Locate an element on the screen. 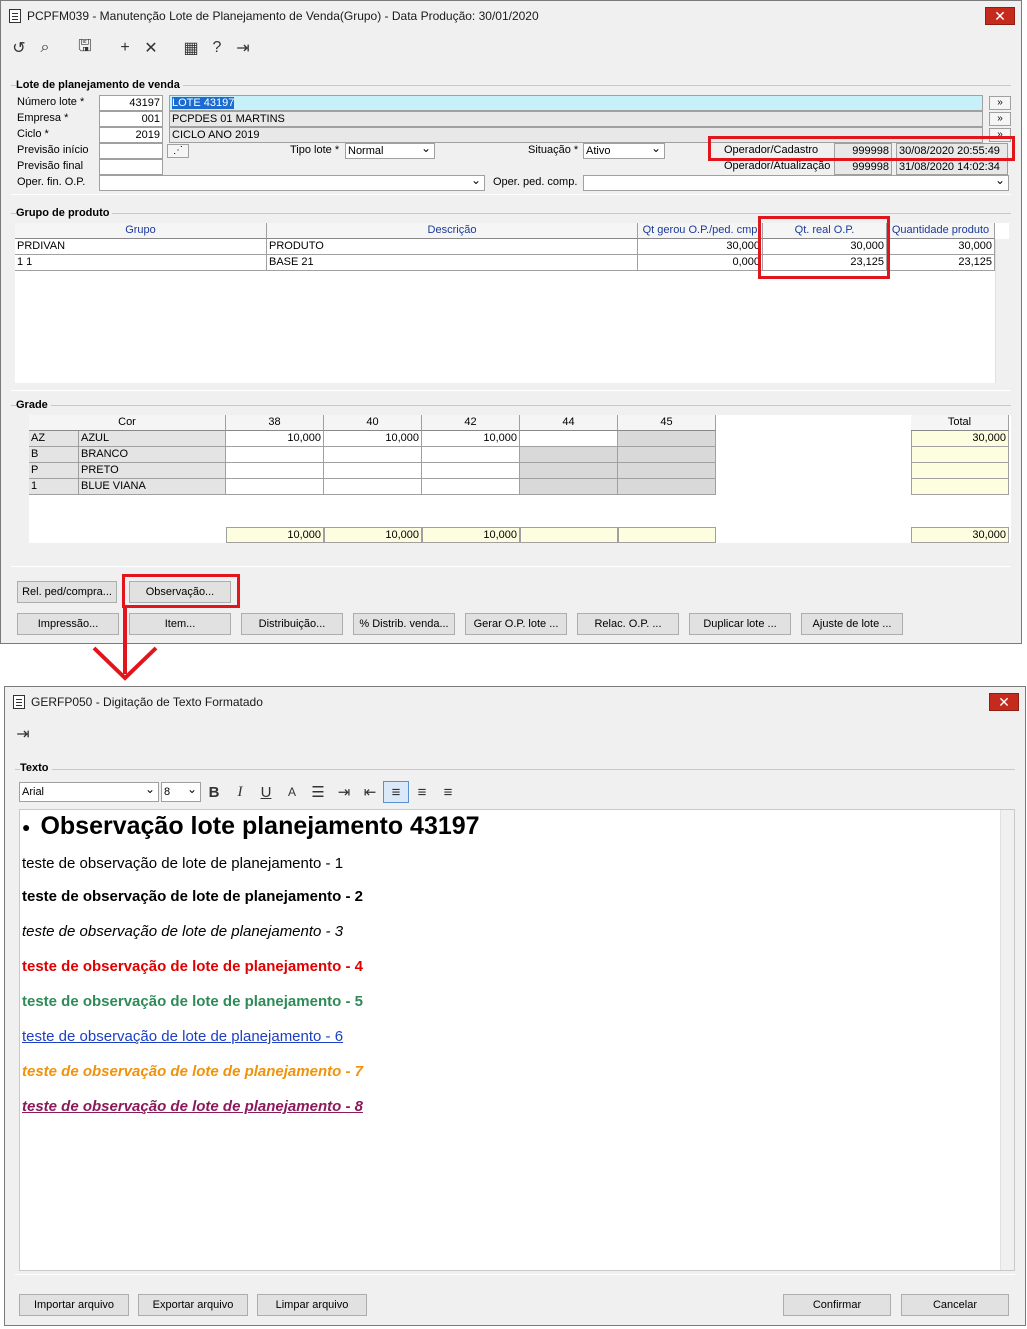  grupo-header: Qt gerou O.P./ped. cmp is located at coordinates (700, 231).